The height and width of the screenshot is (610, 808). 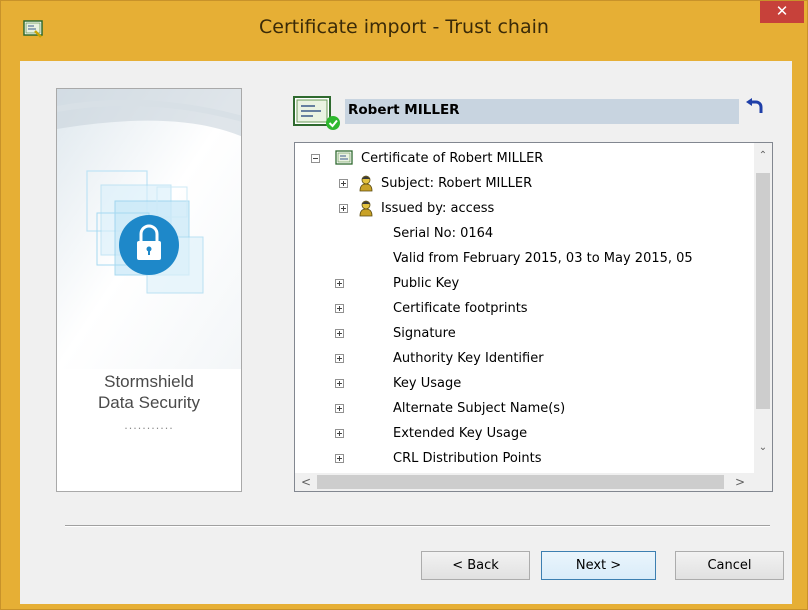 What do you see at coordinates (149, 229) in the screenshot?
I see `brand-artwork` at bounding box center [149, 229].